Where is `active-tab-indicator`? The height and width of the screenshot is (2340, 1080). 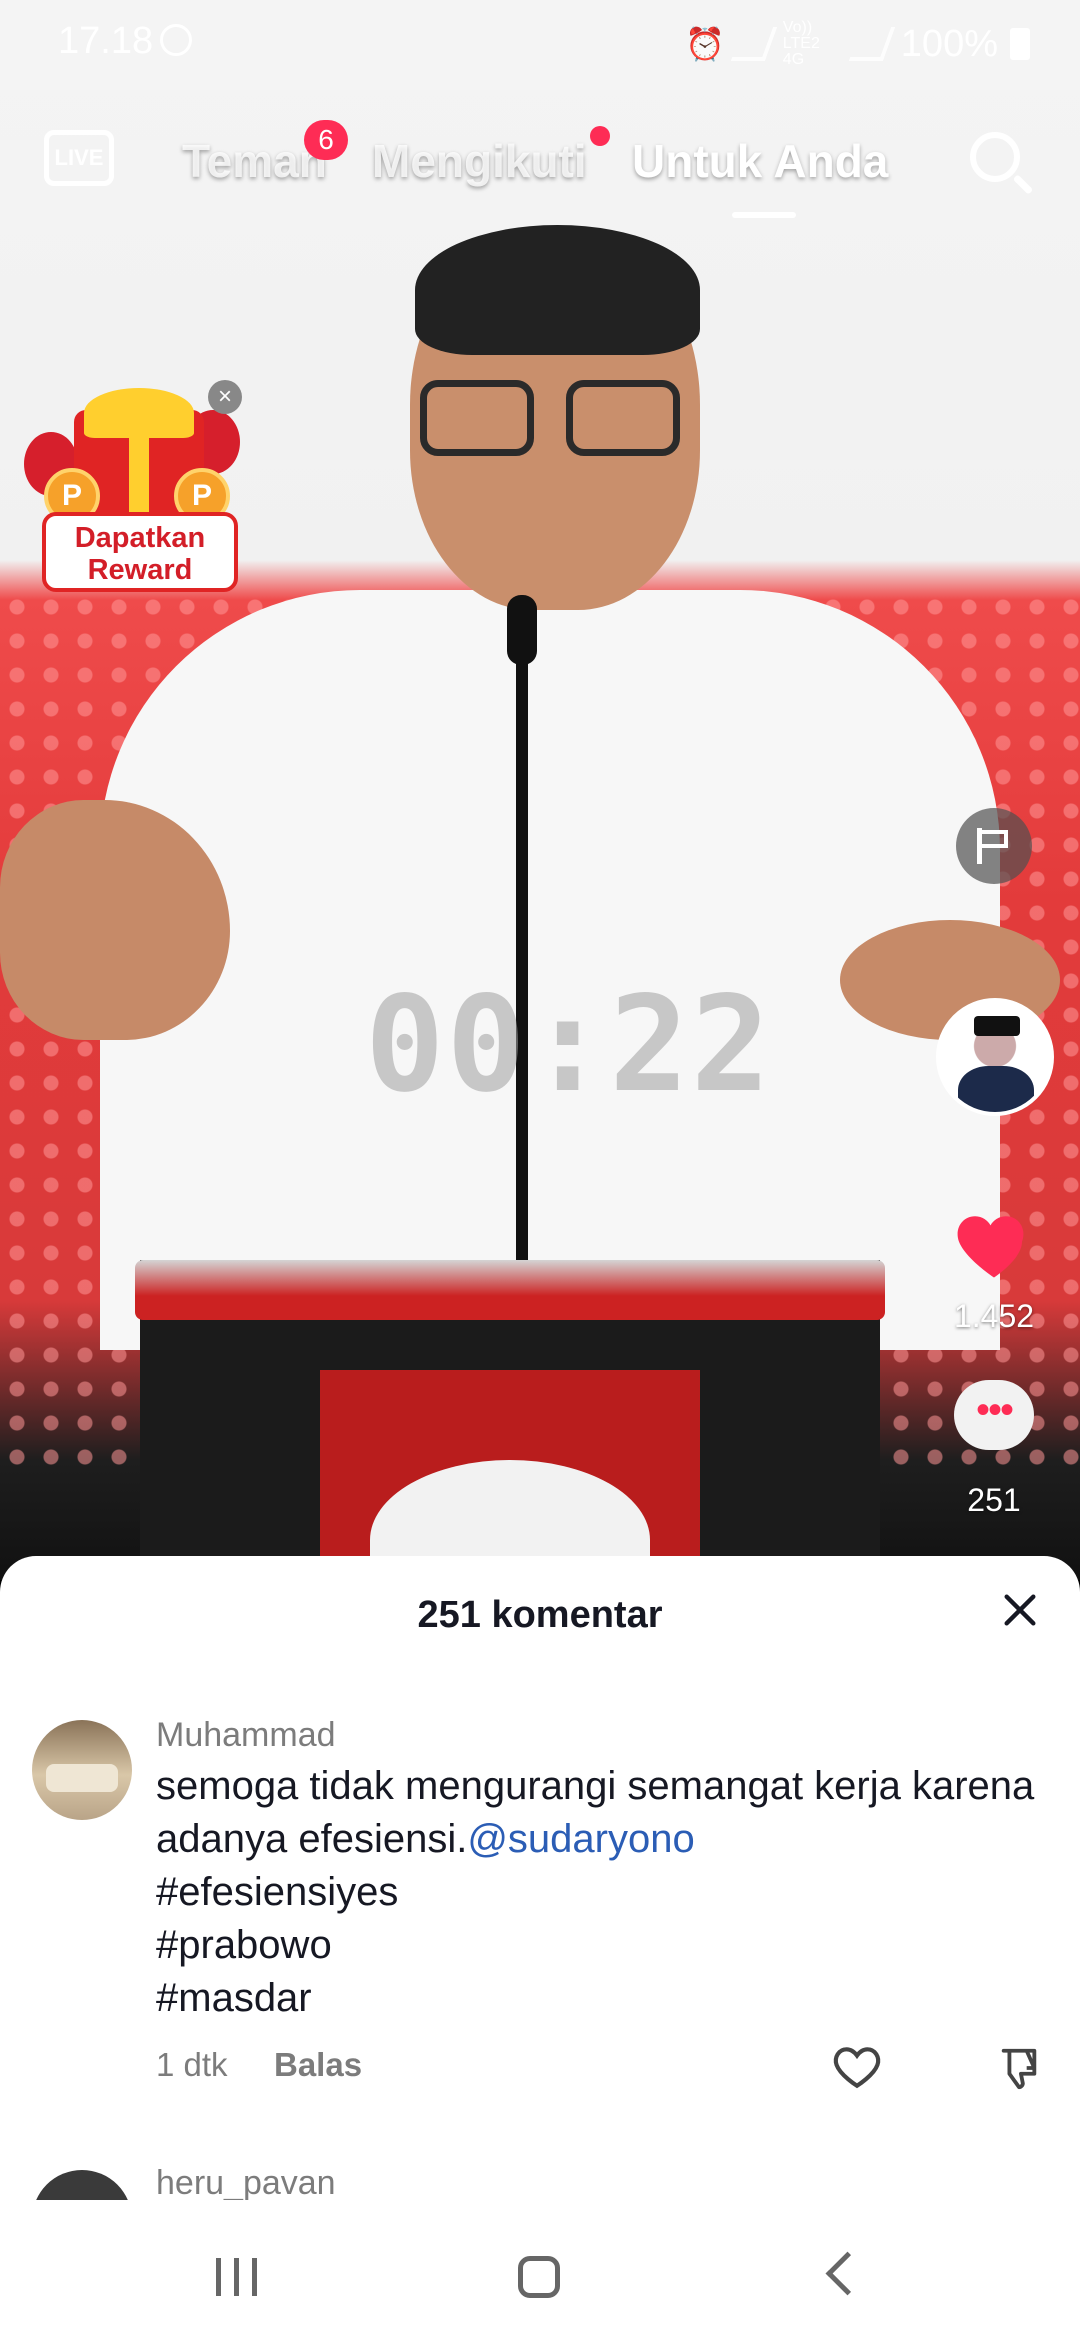
active-tab-indicator is located at coordinates (764, 215).